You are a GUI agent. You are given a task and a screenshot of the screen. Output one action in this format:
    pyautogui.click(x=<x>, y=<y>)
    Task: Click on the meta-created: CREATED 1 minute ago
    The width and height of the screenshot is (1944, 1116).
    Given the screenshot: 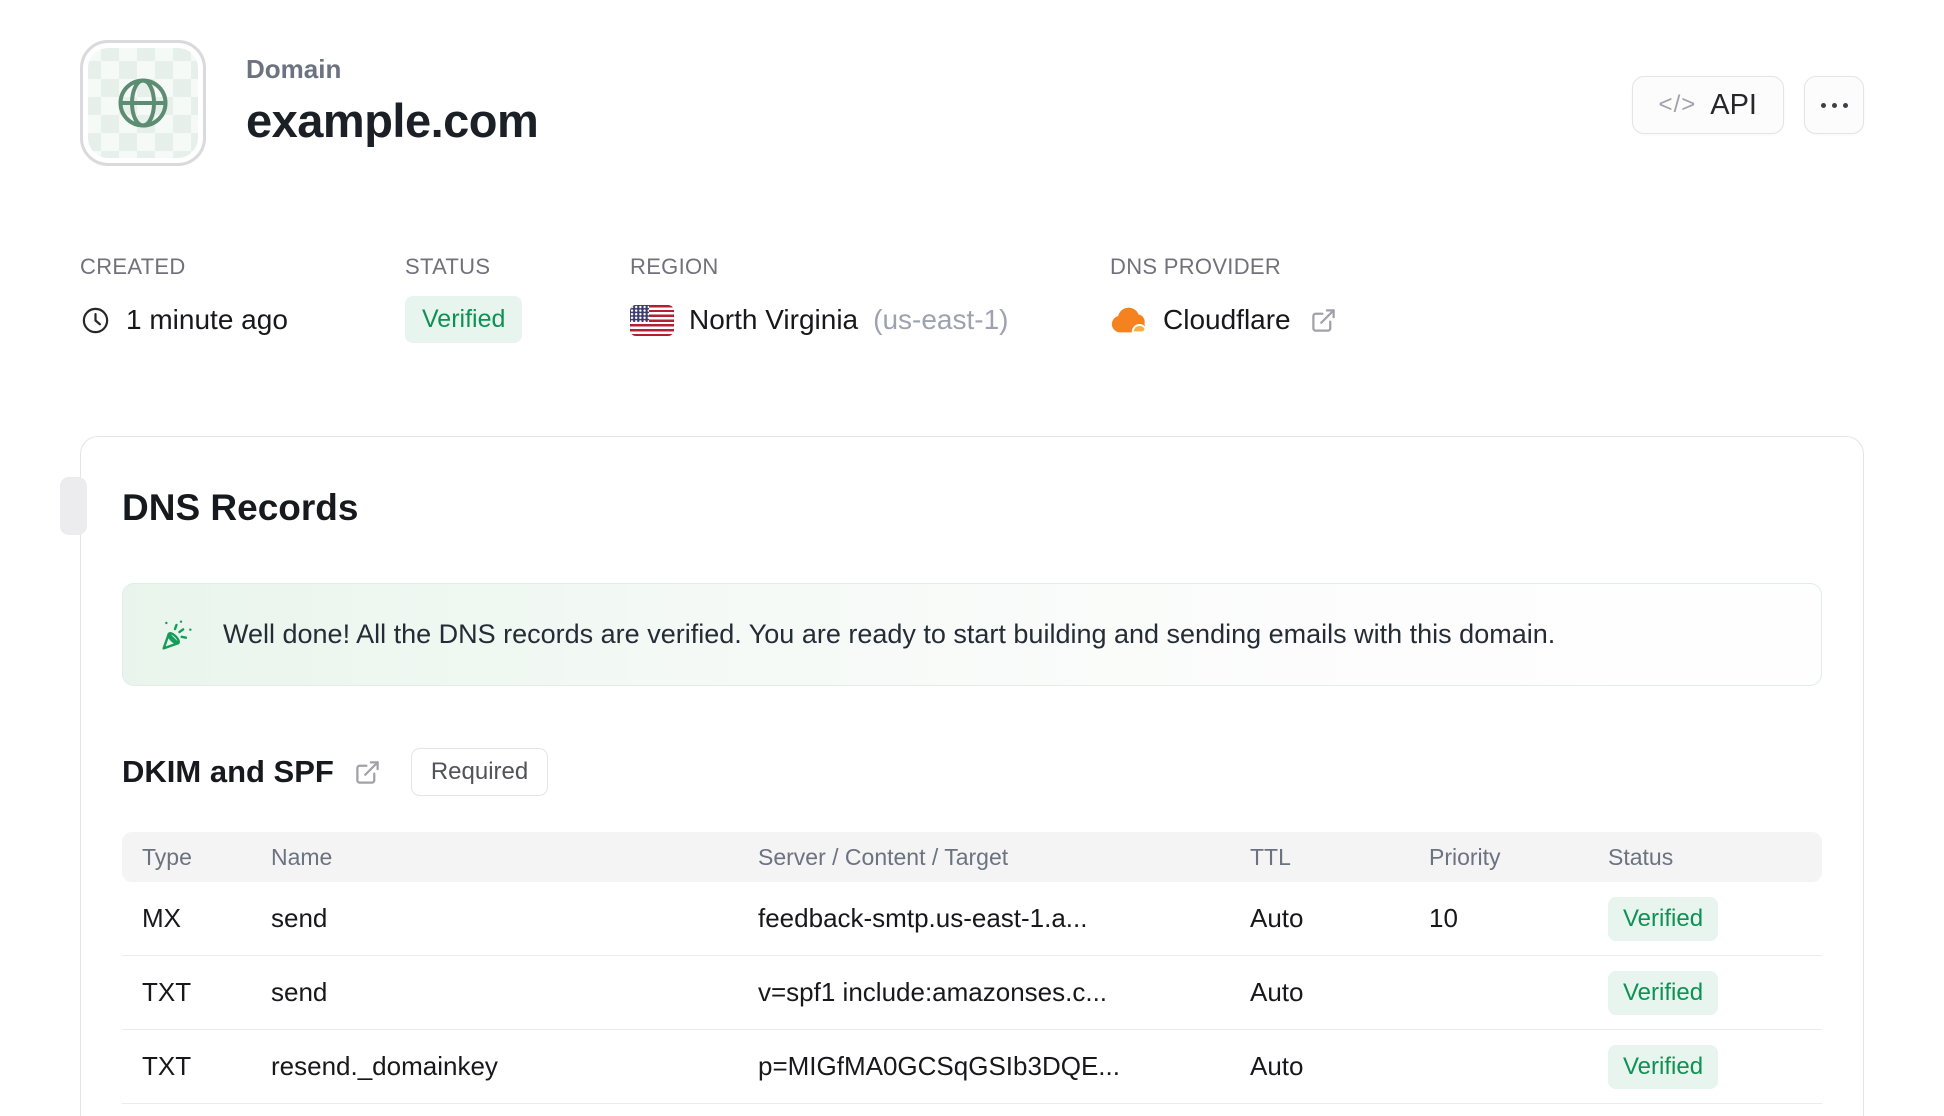 What is the action you would take?
    pyautogui.click(x=184, y=295)
    